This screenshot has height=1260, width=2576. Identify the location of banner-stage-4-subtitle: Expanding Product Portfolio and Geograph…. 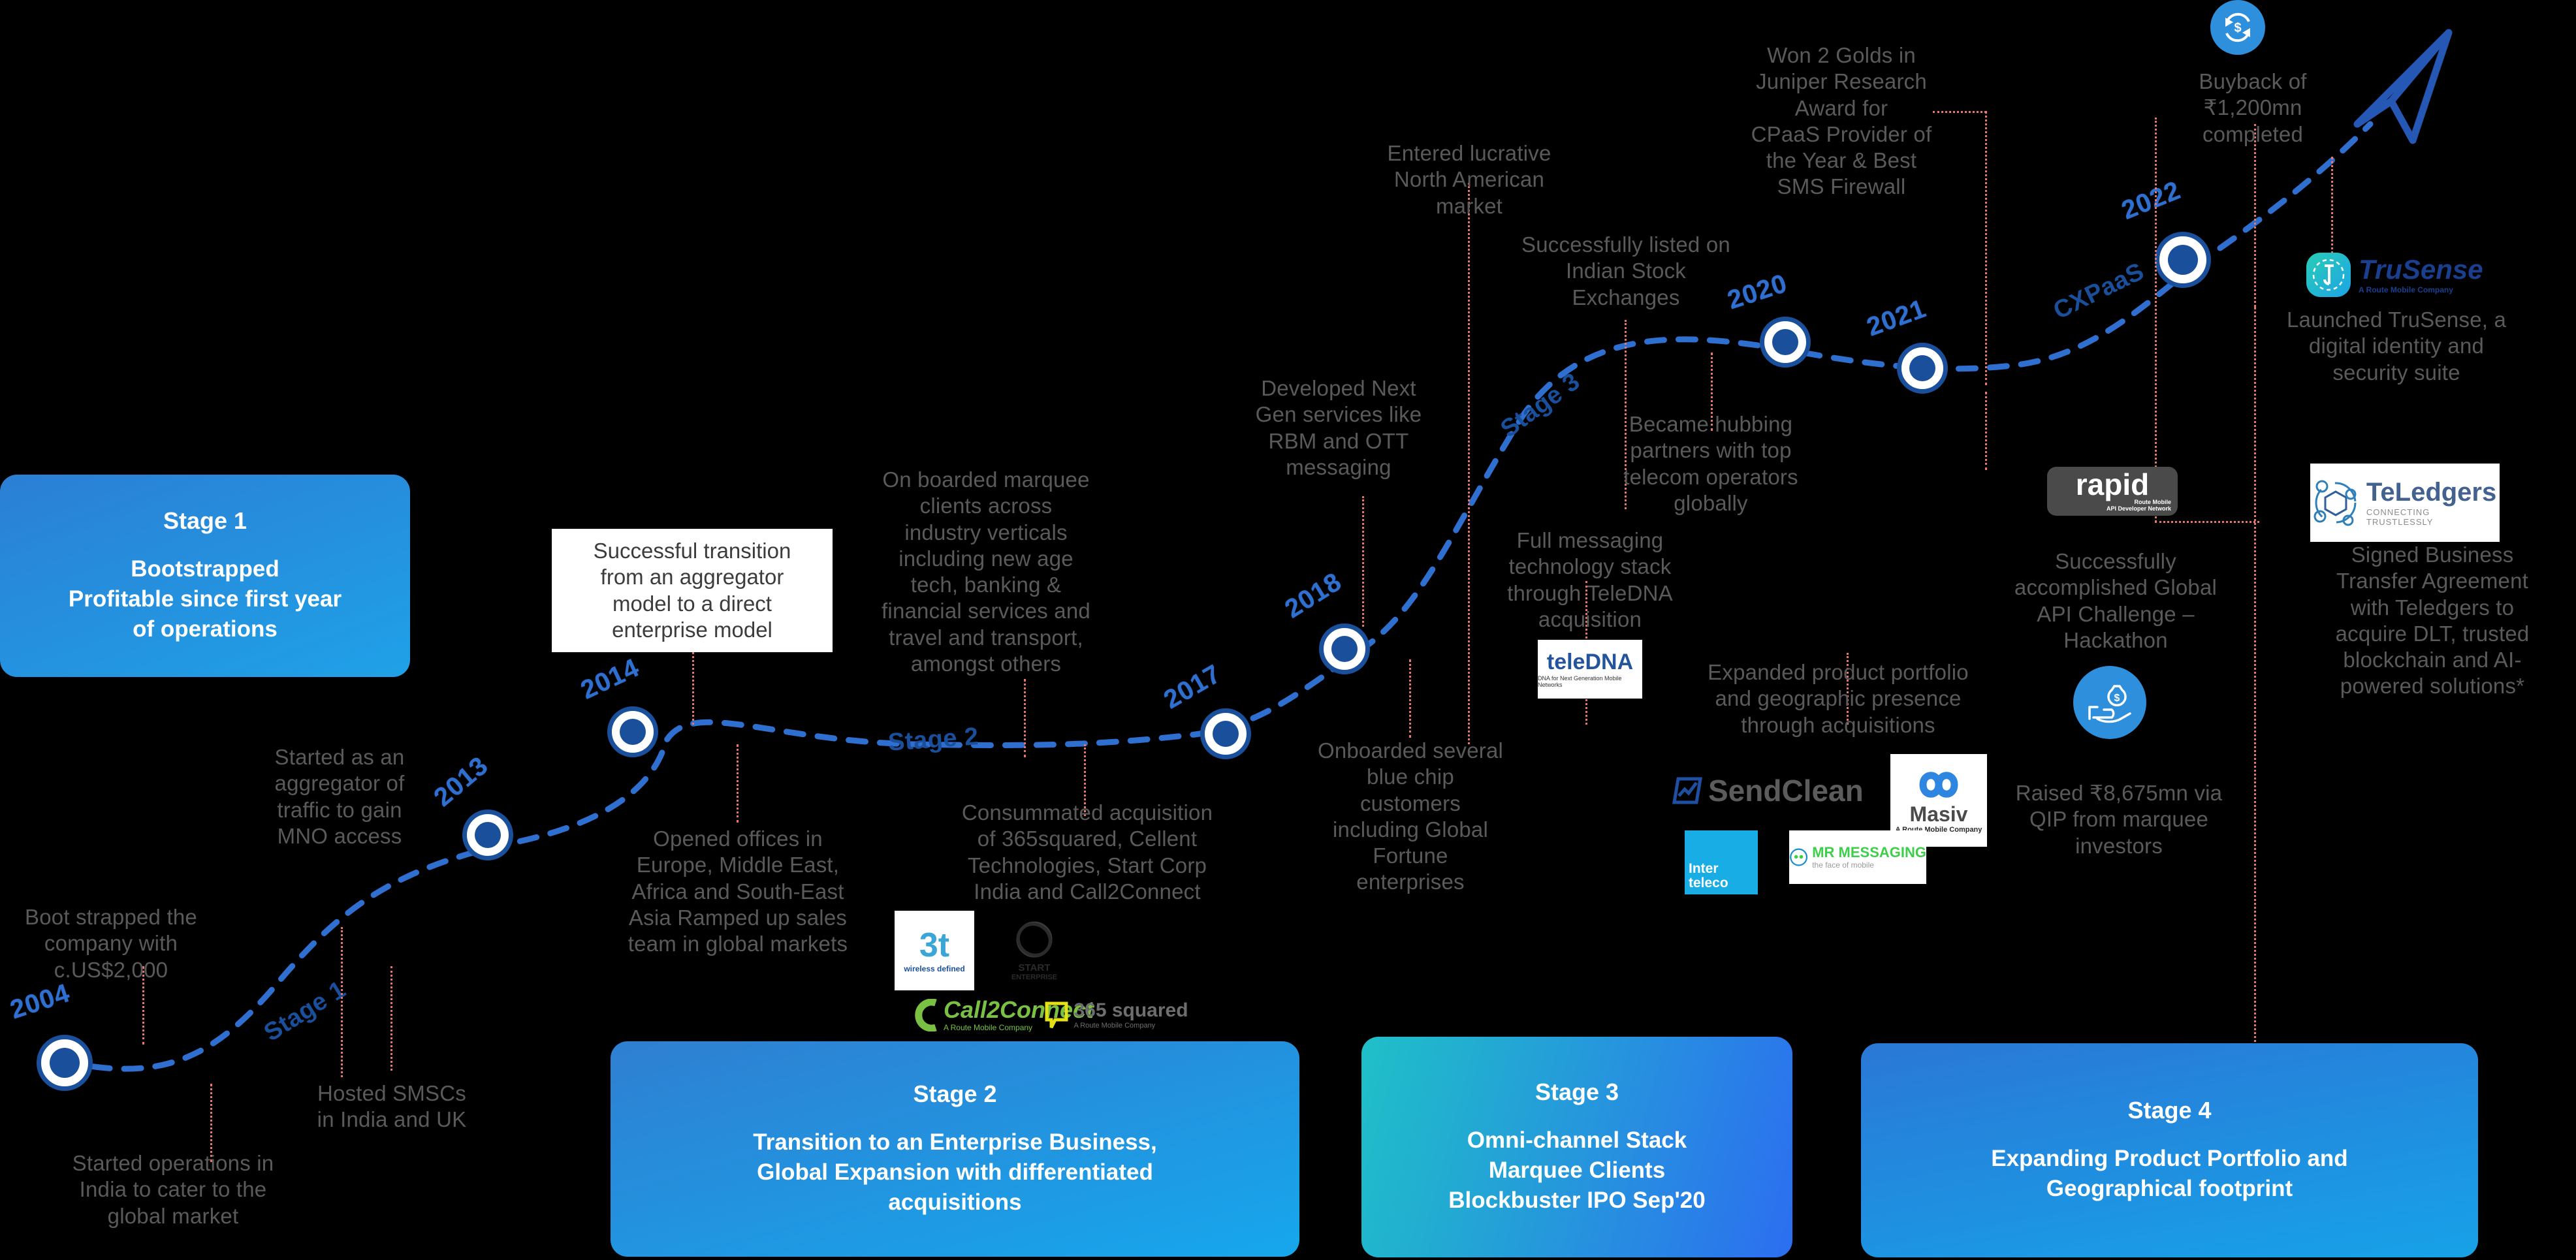
(2169, 1173).